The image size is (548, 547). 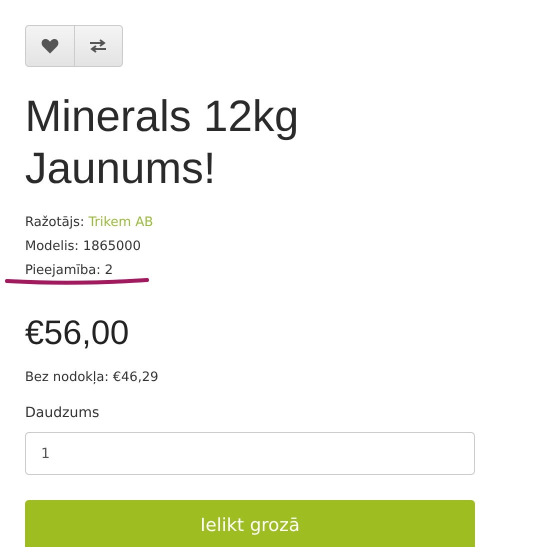 I want to click on quantity-field: 1, so click(x=250, y=453).